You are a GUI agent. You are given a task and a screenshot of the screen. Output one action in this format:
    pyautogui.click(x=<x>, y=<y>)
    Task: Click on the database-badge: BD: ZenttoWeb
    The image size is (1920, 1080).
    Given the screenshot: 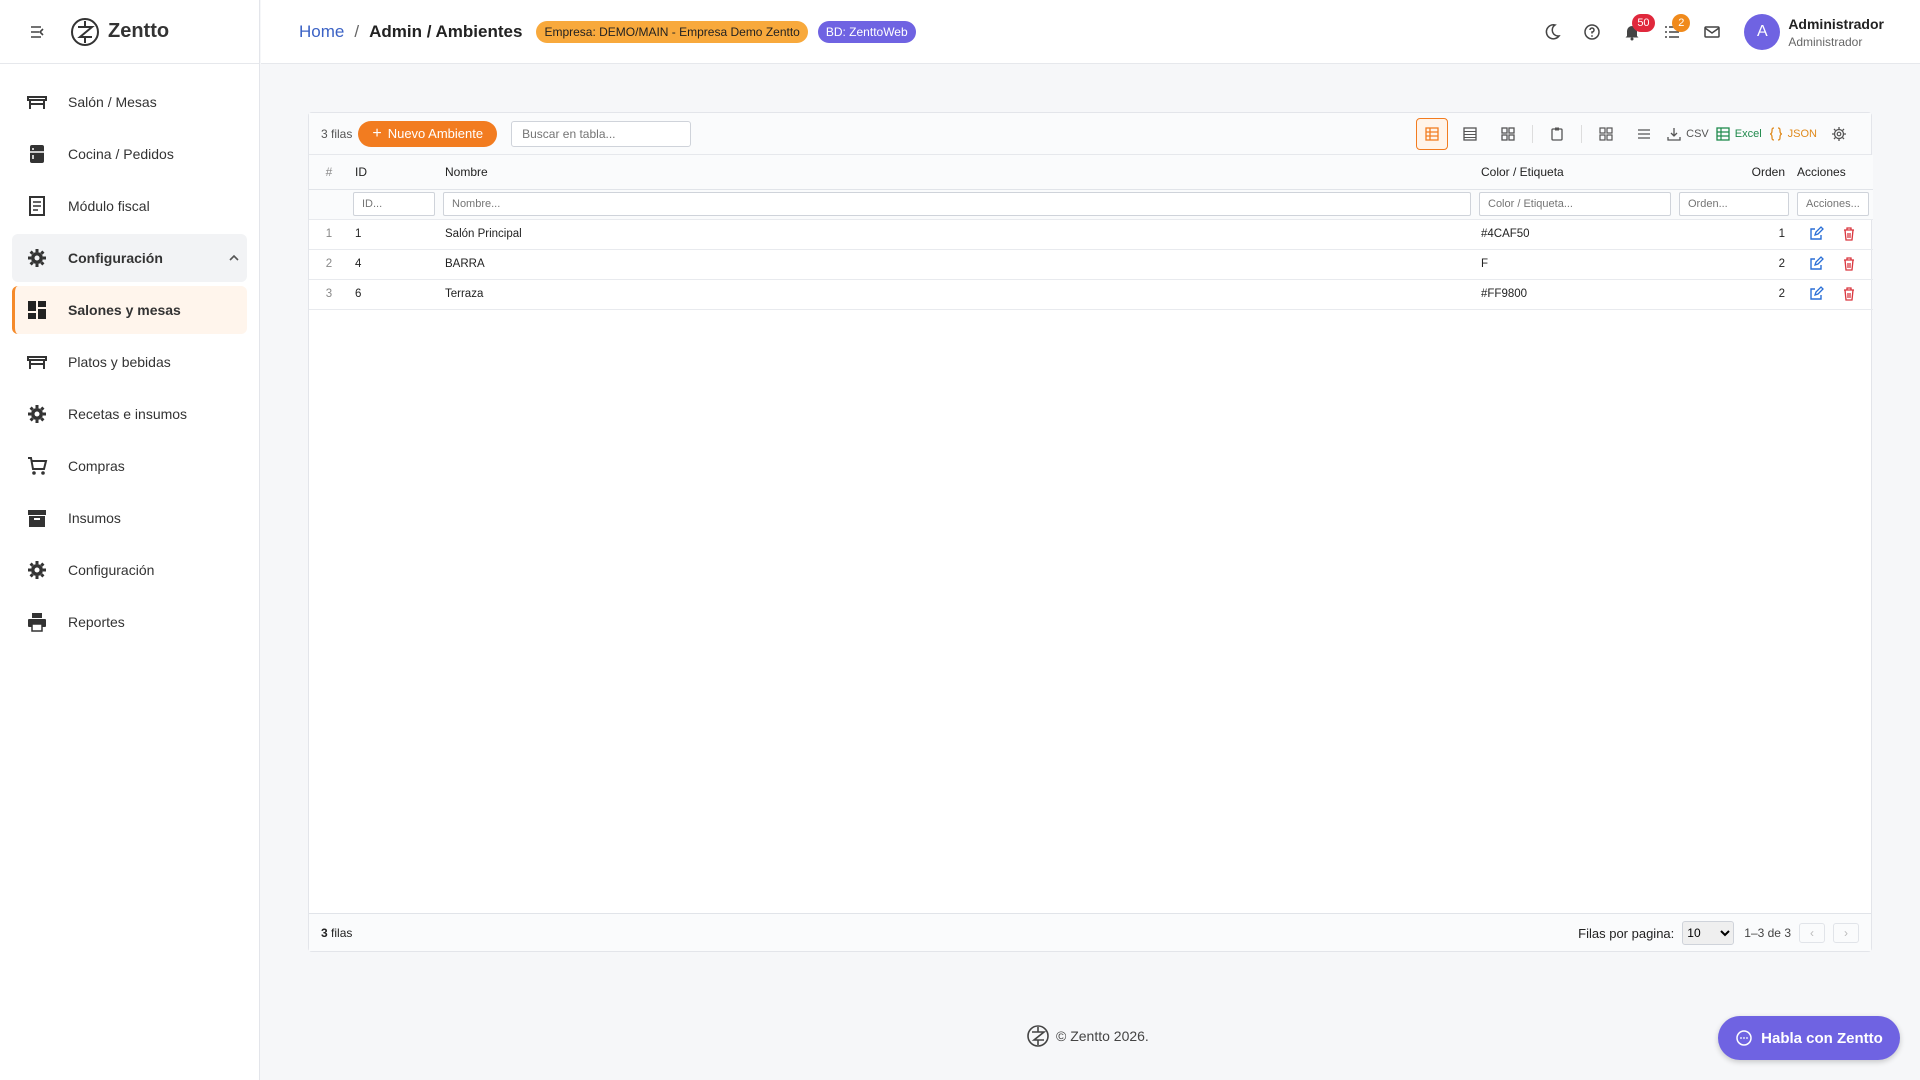 What is the action you would take?
    pyautogui.click(x=866, y=31)
    